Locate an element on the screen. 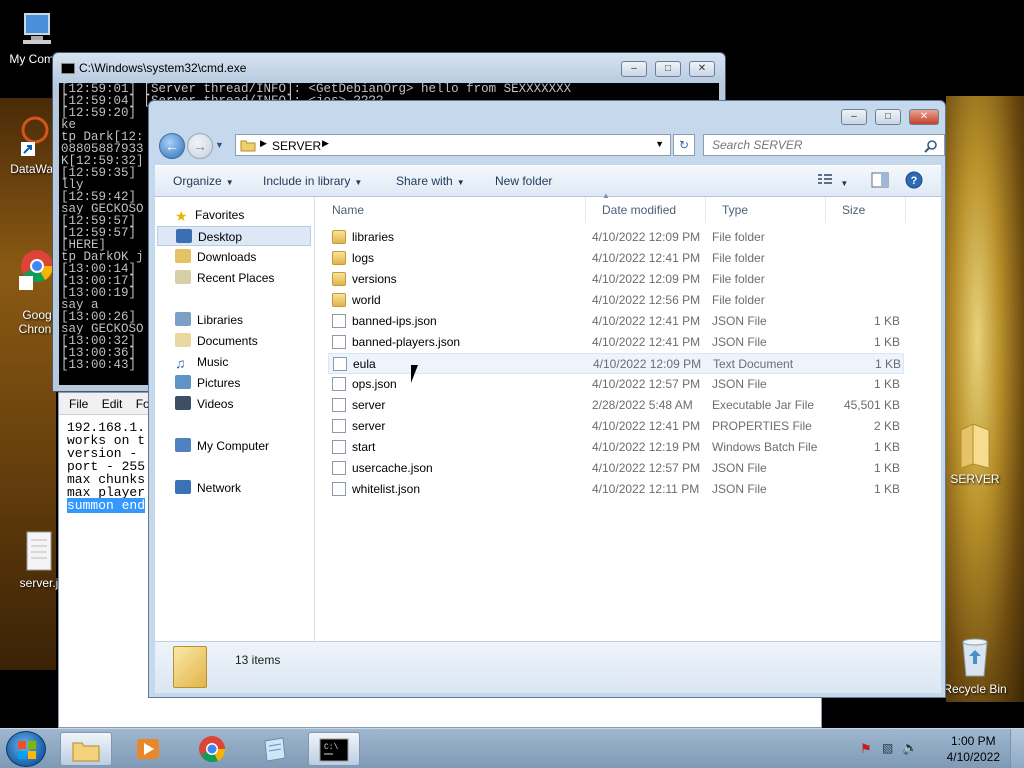 This screenshot has height=768, width=1024. forward-button: → is located at coordinates (200, 146).